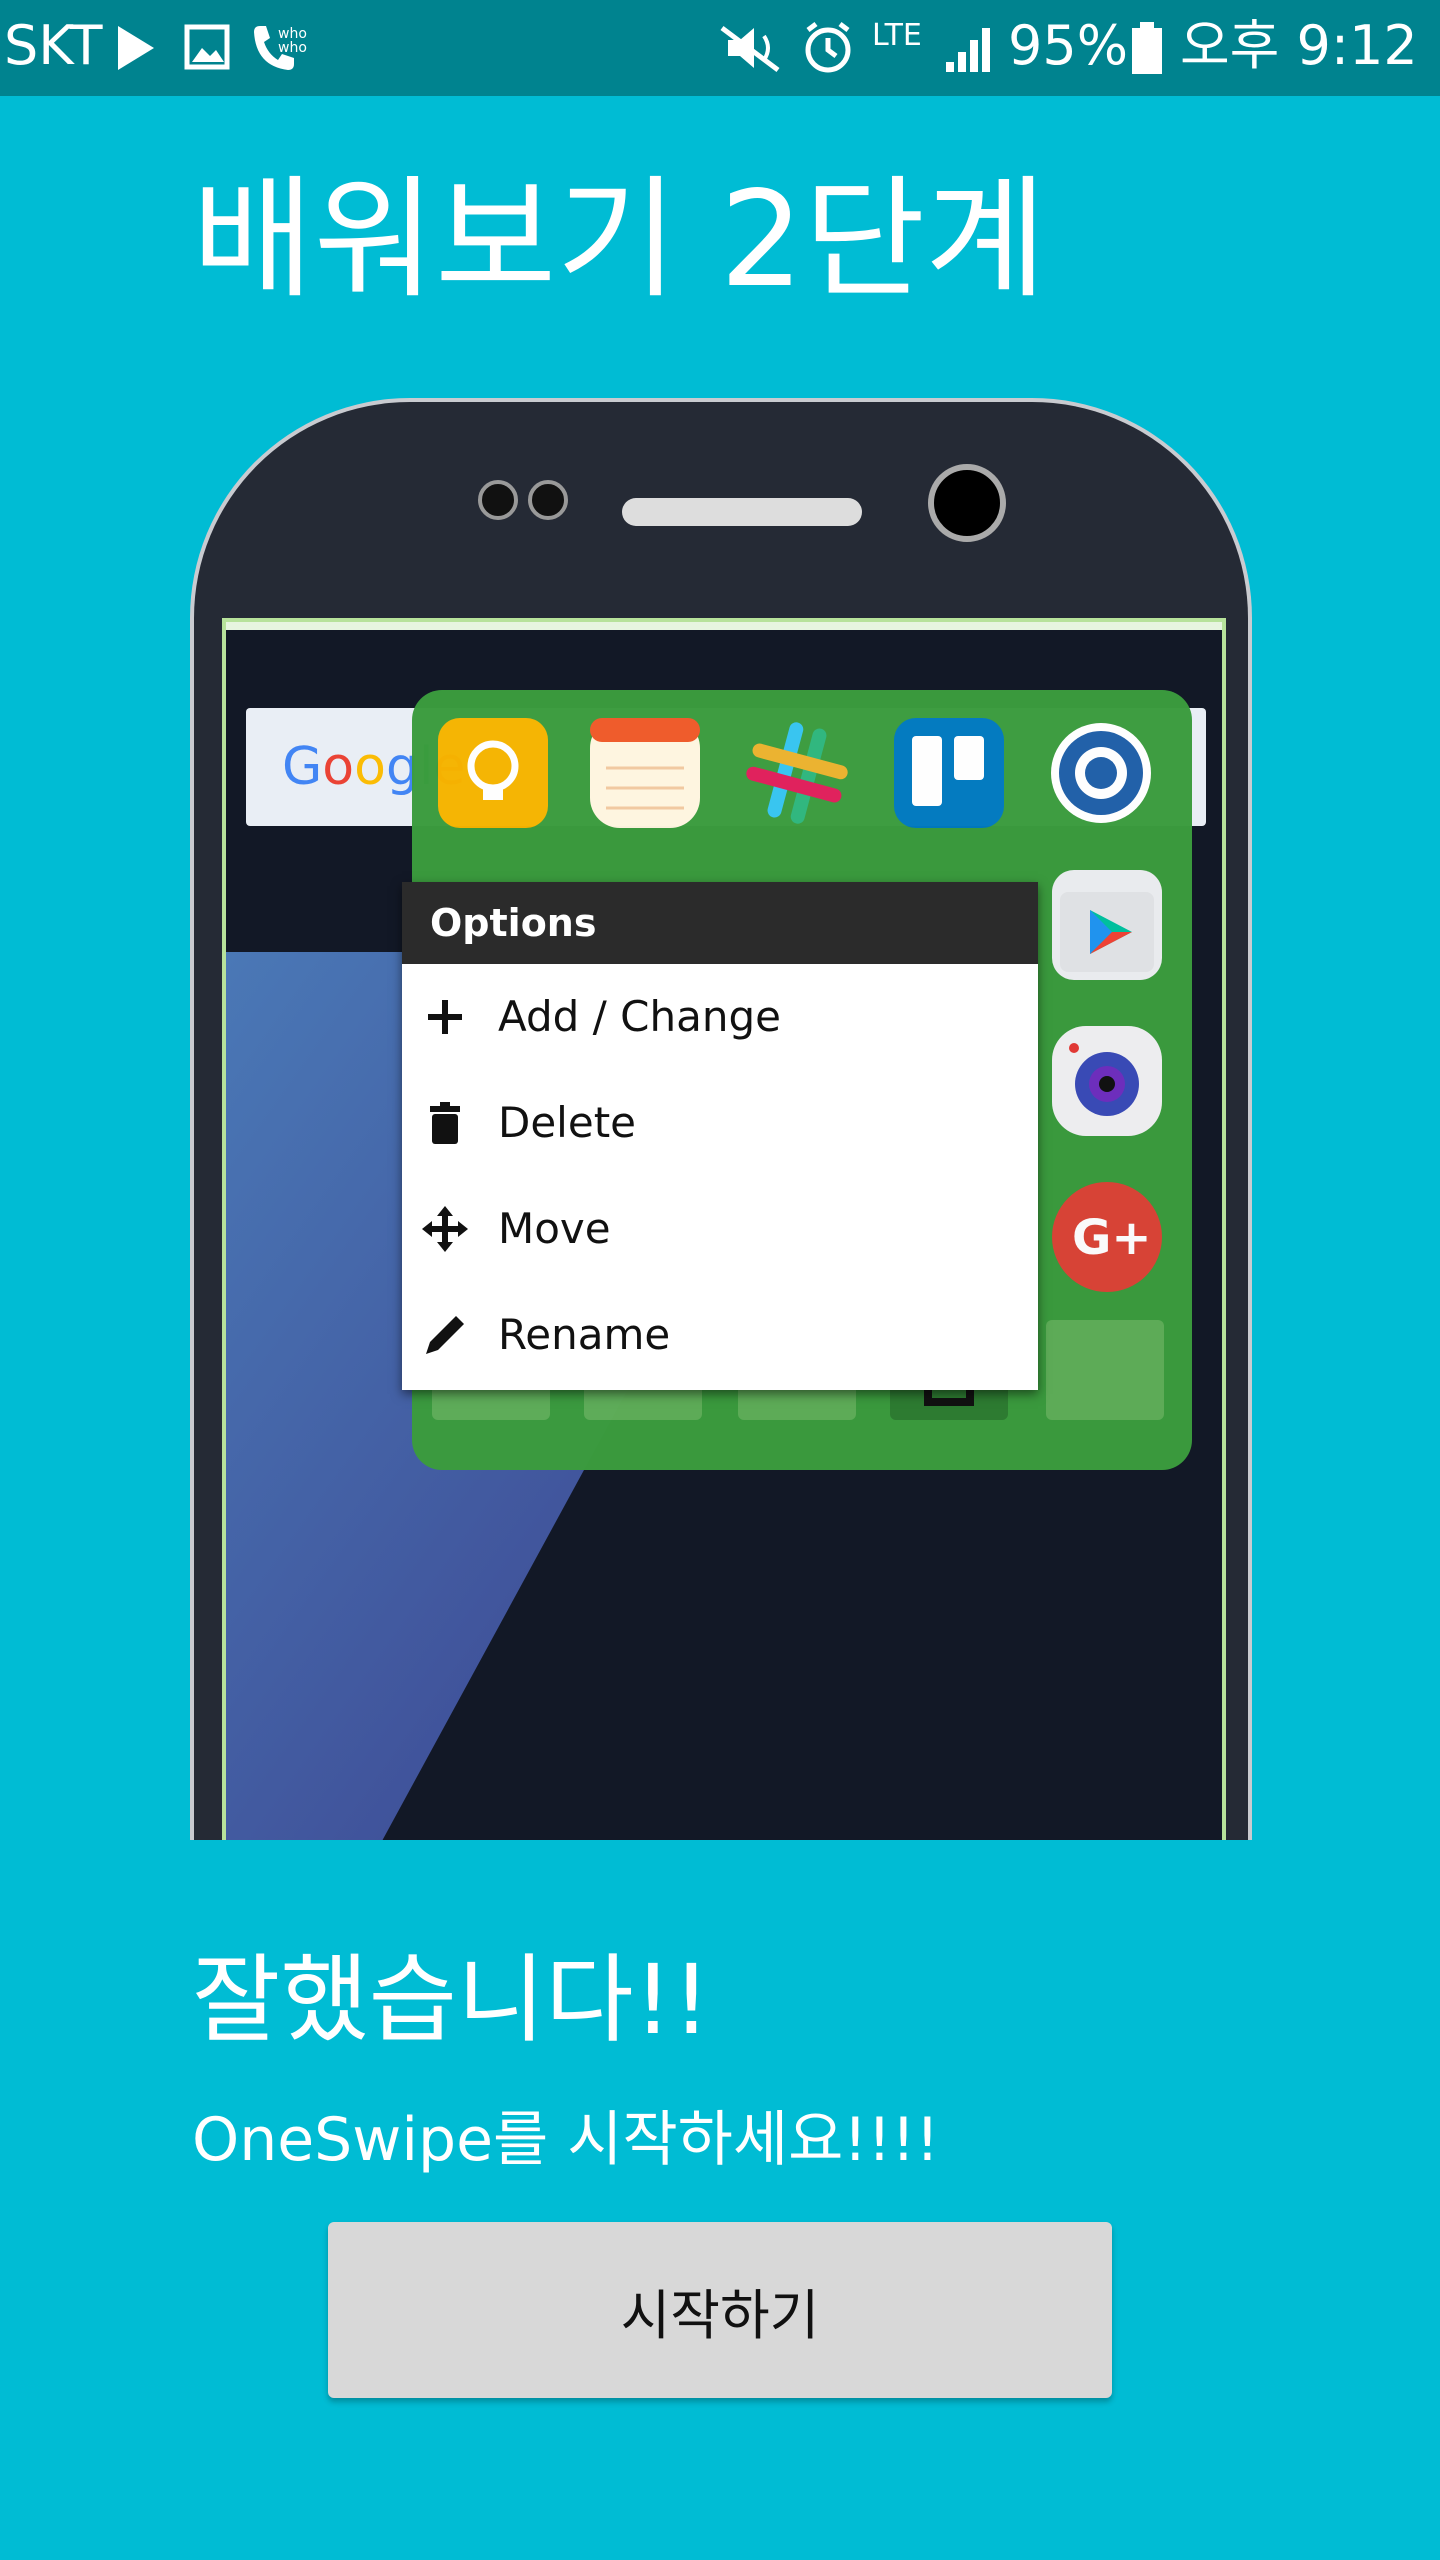  Describe the element at coordinates (1107, 1081) in the screenshot. I see `camera-icon` at that location.